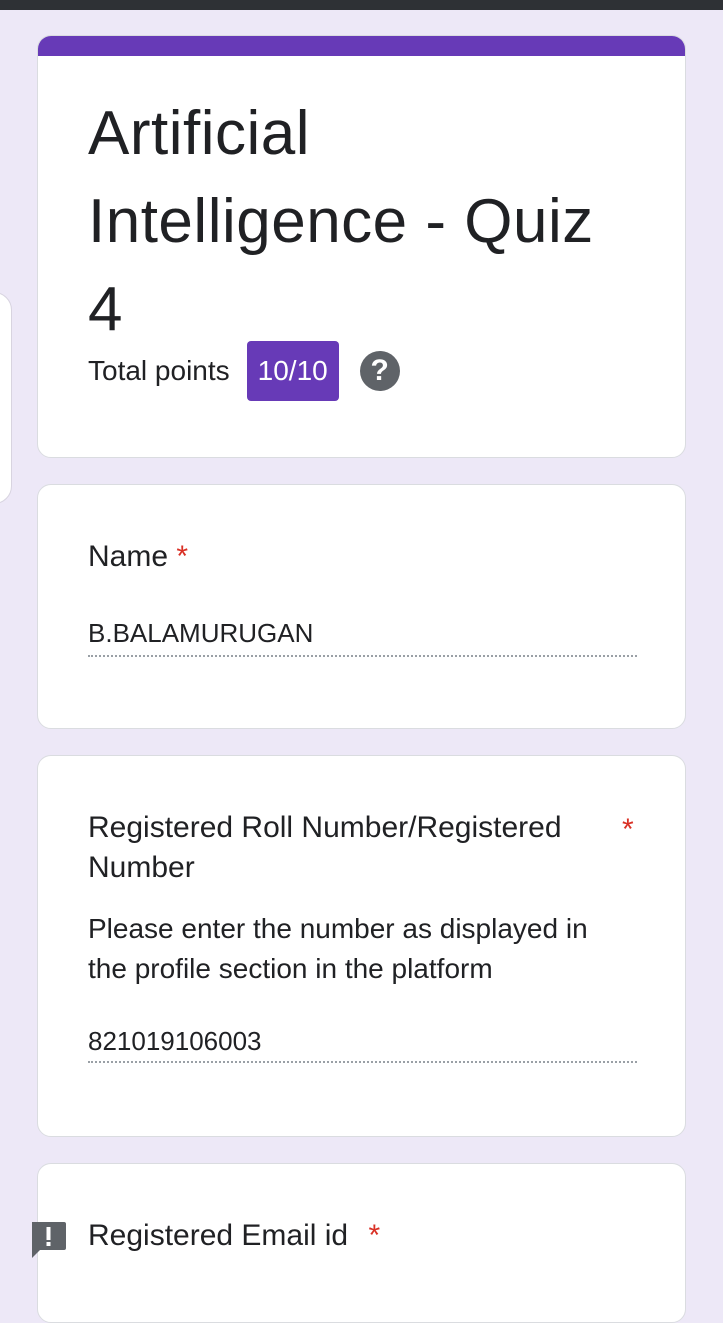  Describe the element at coordinates (218, 1235) in the screenshot. I see `question-title-text: Registered Email id` at that location.